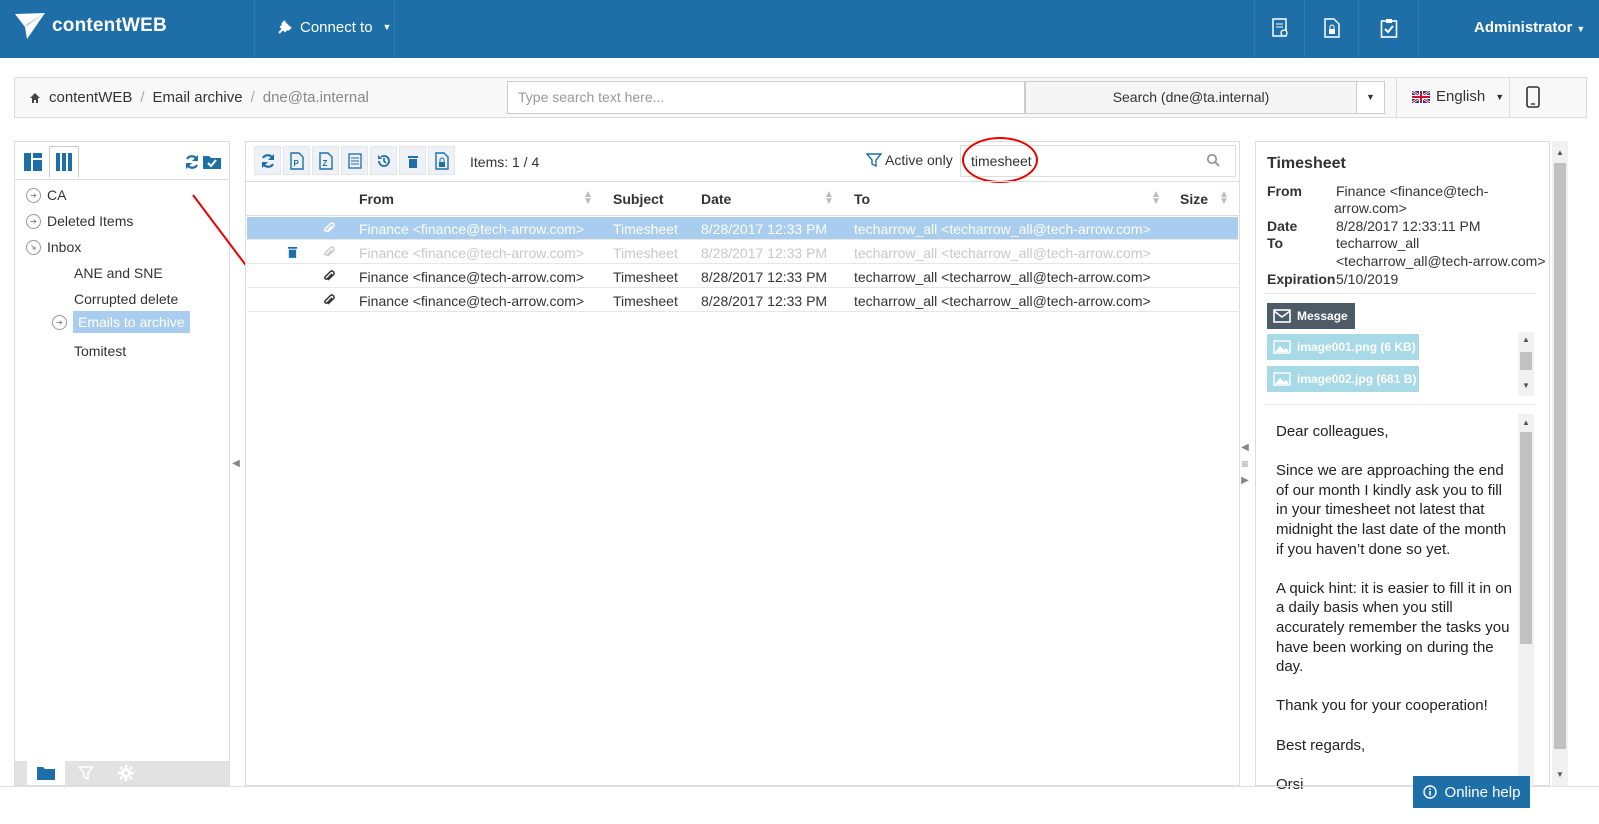  What do you see at coordinates (862, 199) in the screenshot?
I see `column-header-to: To` at bounding box center [862, 199].